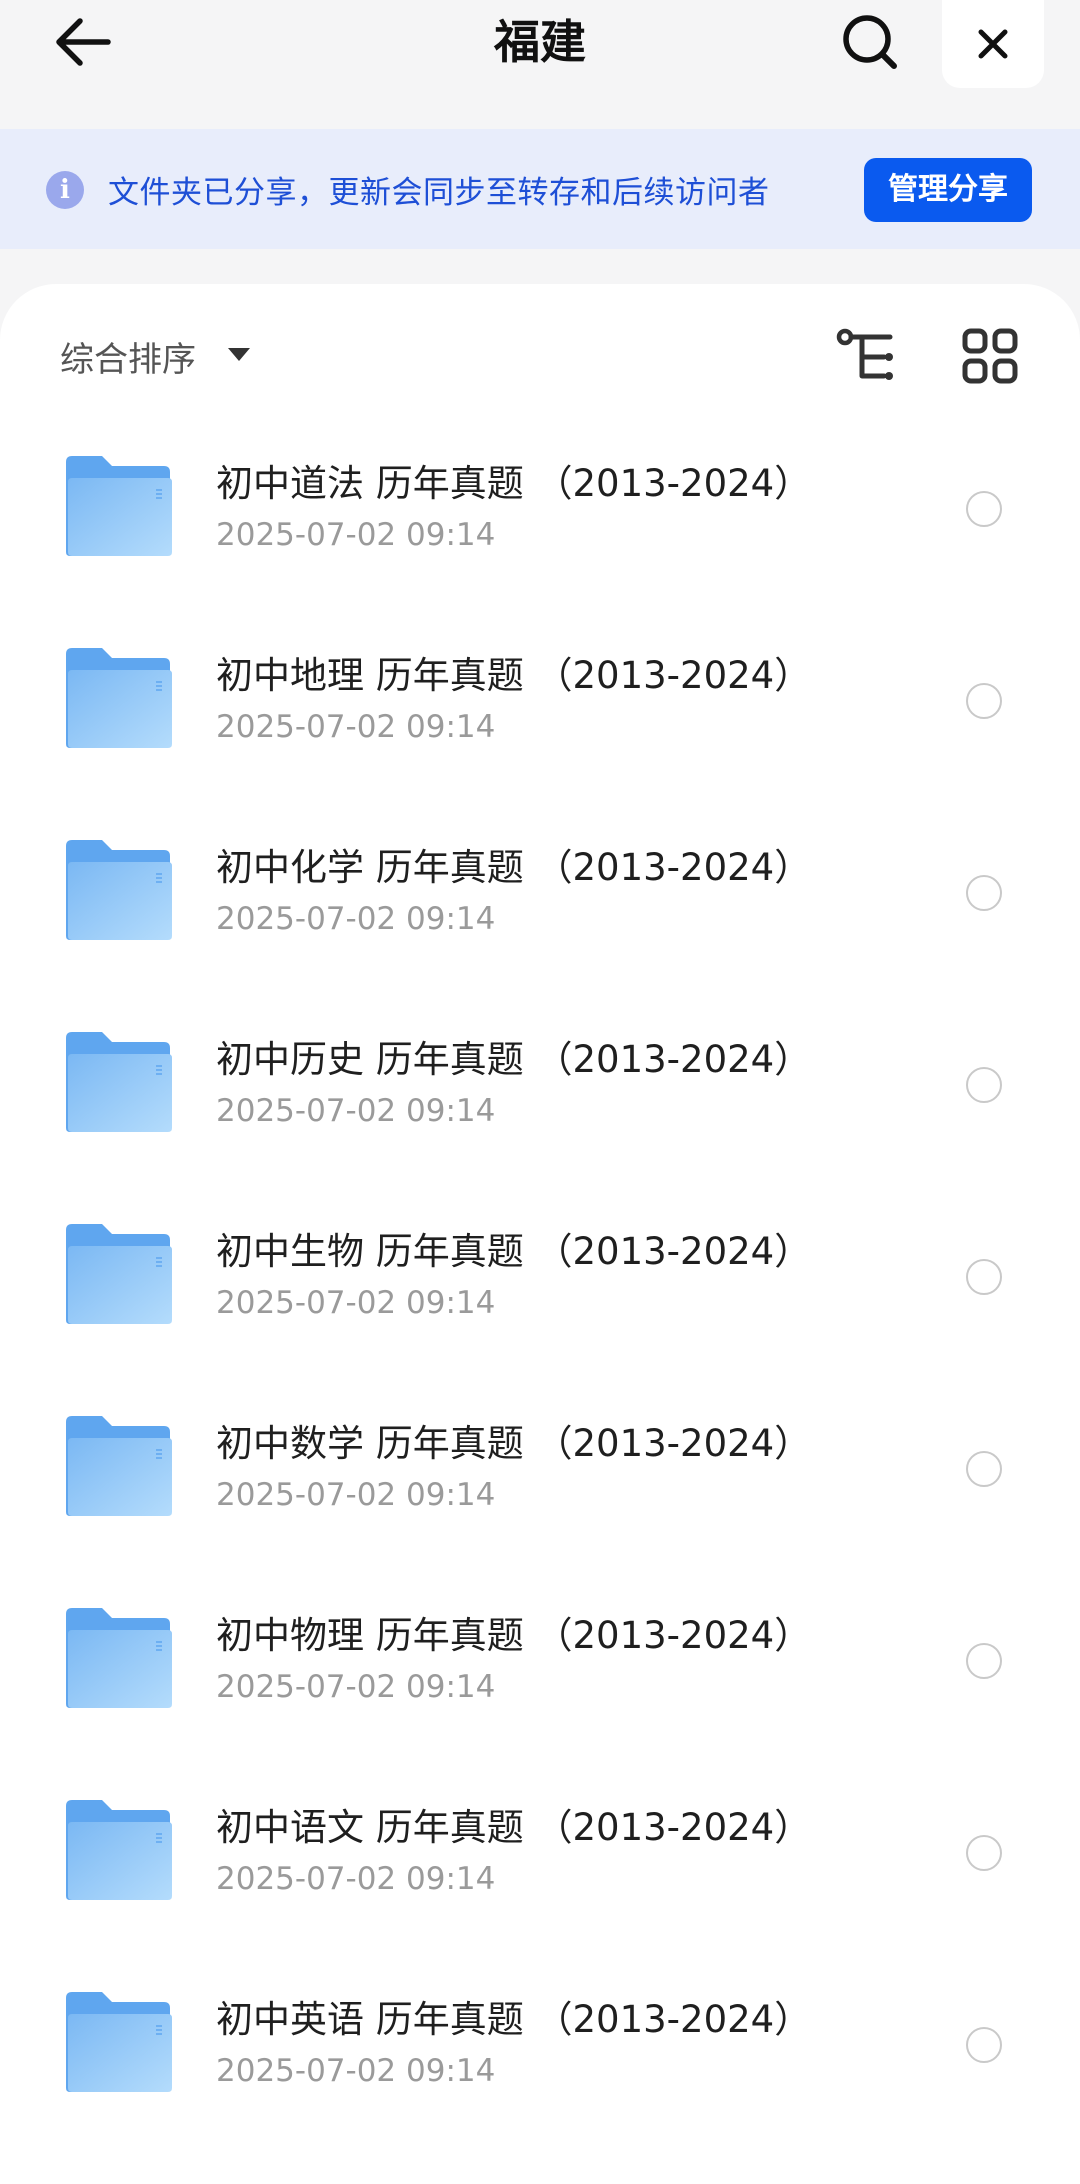 This screenshot has width=1080, height=2184. I want to click on folder-row: 初中道法 历年真题 （2013-2024） 2025-07-02 09:14, so click(540, 515).